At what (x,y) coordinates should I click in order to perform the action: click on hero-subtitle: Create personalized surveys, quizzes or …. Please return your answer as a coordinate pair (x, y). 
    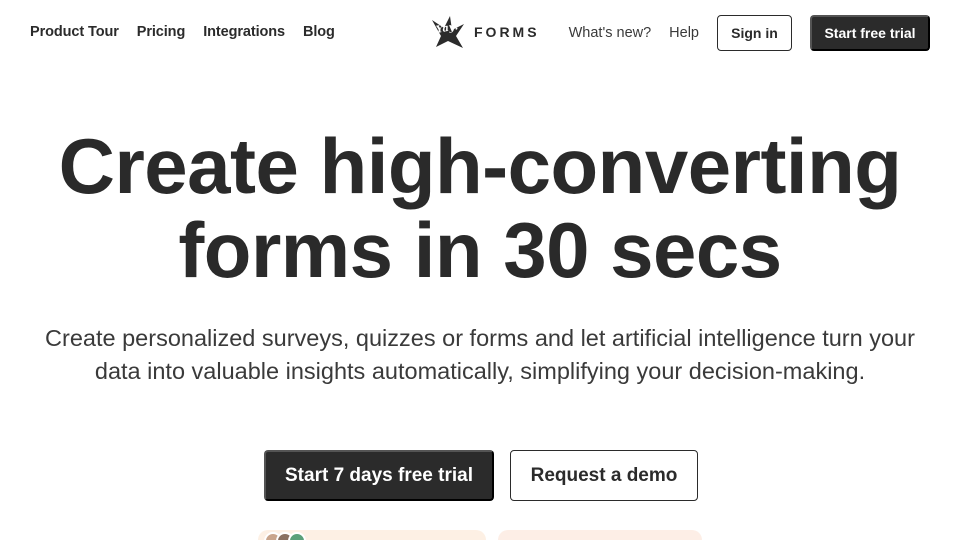
    Looking at the image, I should click on (480, 355).